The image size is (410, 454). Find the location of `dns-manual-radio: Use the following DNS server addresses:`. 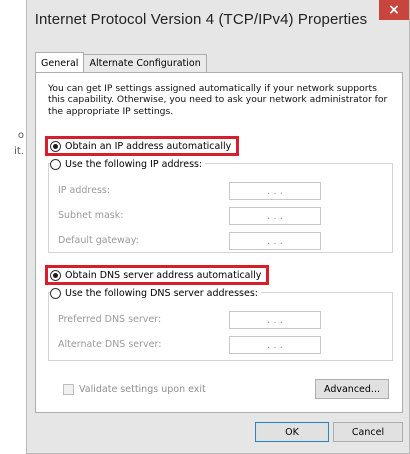

dns-manual-radio: Use the following DNS server addresses: is located at coordinates (155, 293).